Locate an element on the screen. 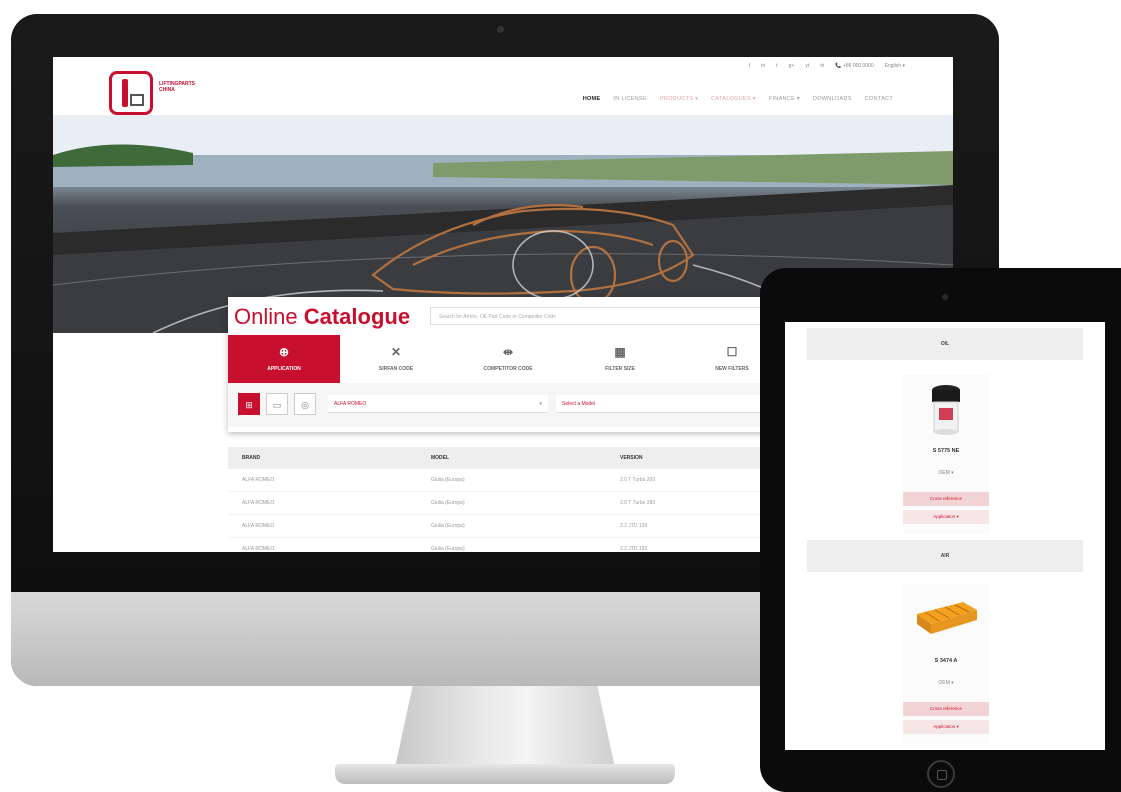 This screenshot has width=1121, height=792. tab-application: ⊕ APPLICATION is located at coordinates (284, 359).